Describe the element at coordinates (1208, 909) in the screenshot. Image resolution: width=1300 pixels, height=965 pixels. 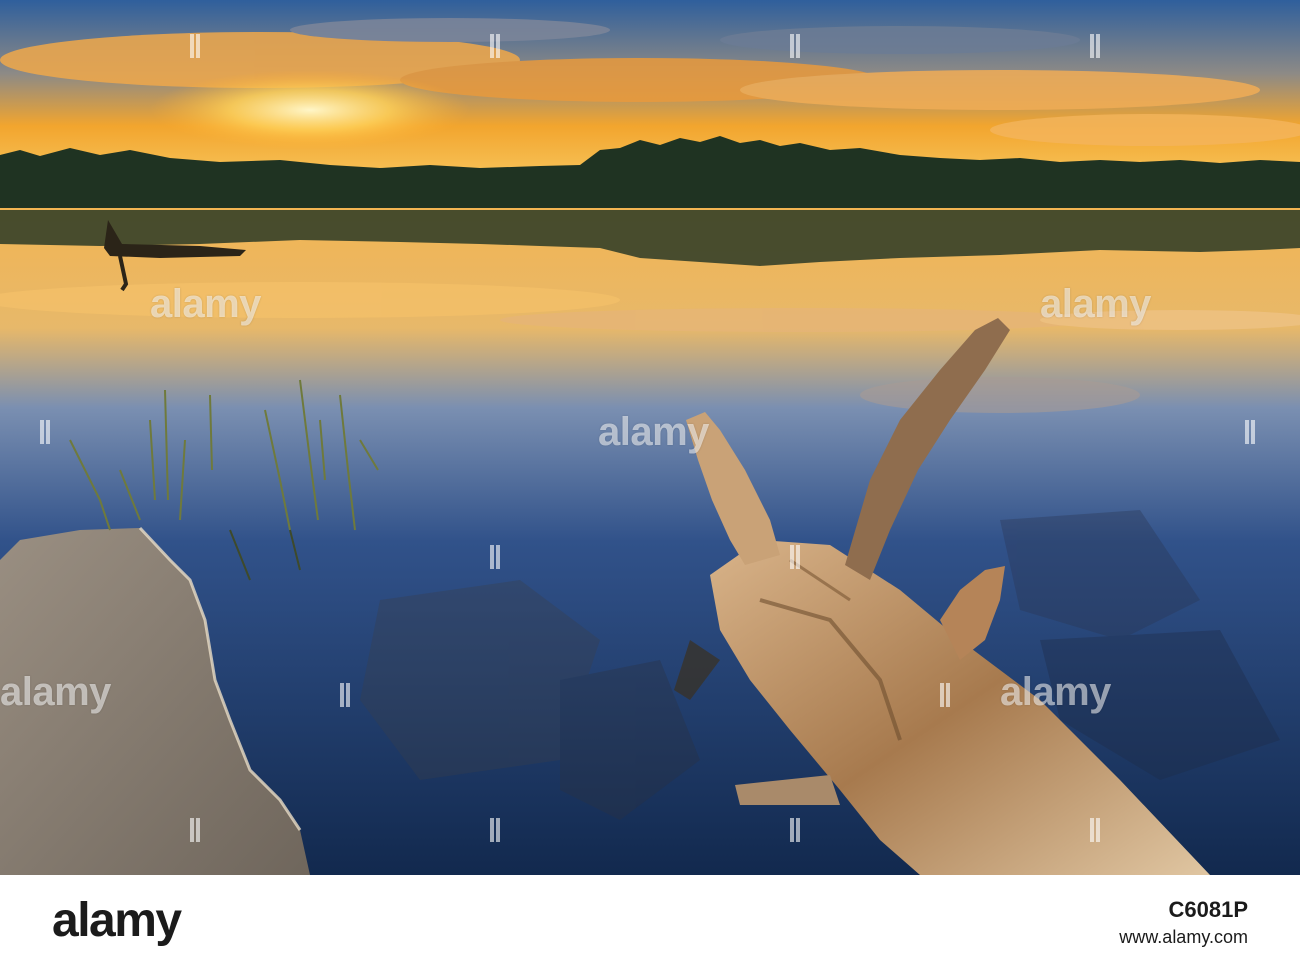
I see `image-id: C6081P` at that location.